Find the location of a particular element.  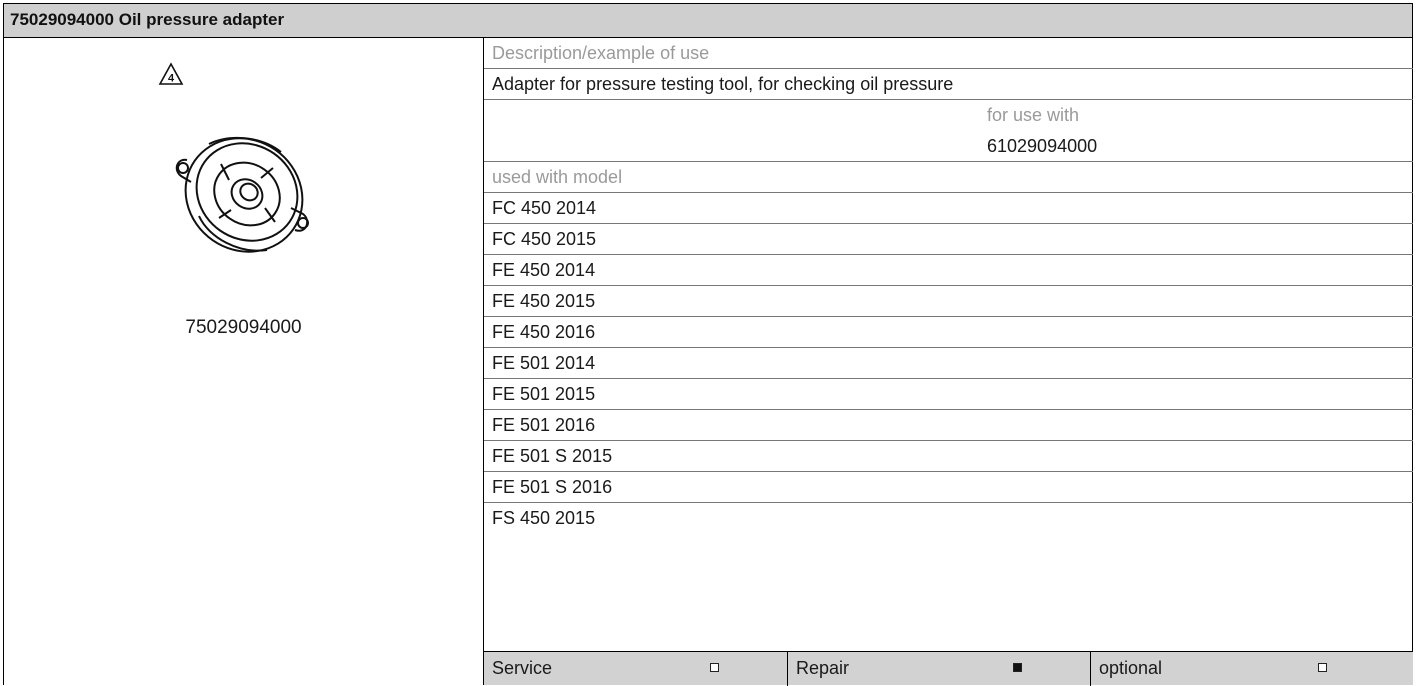

repair-label: Repair is located at coordinates (823, 668).